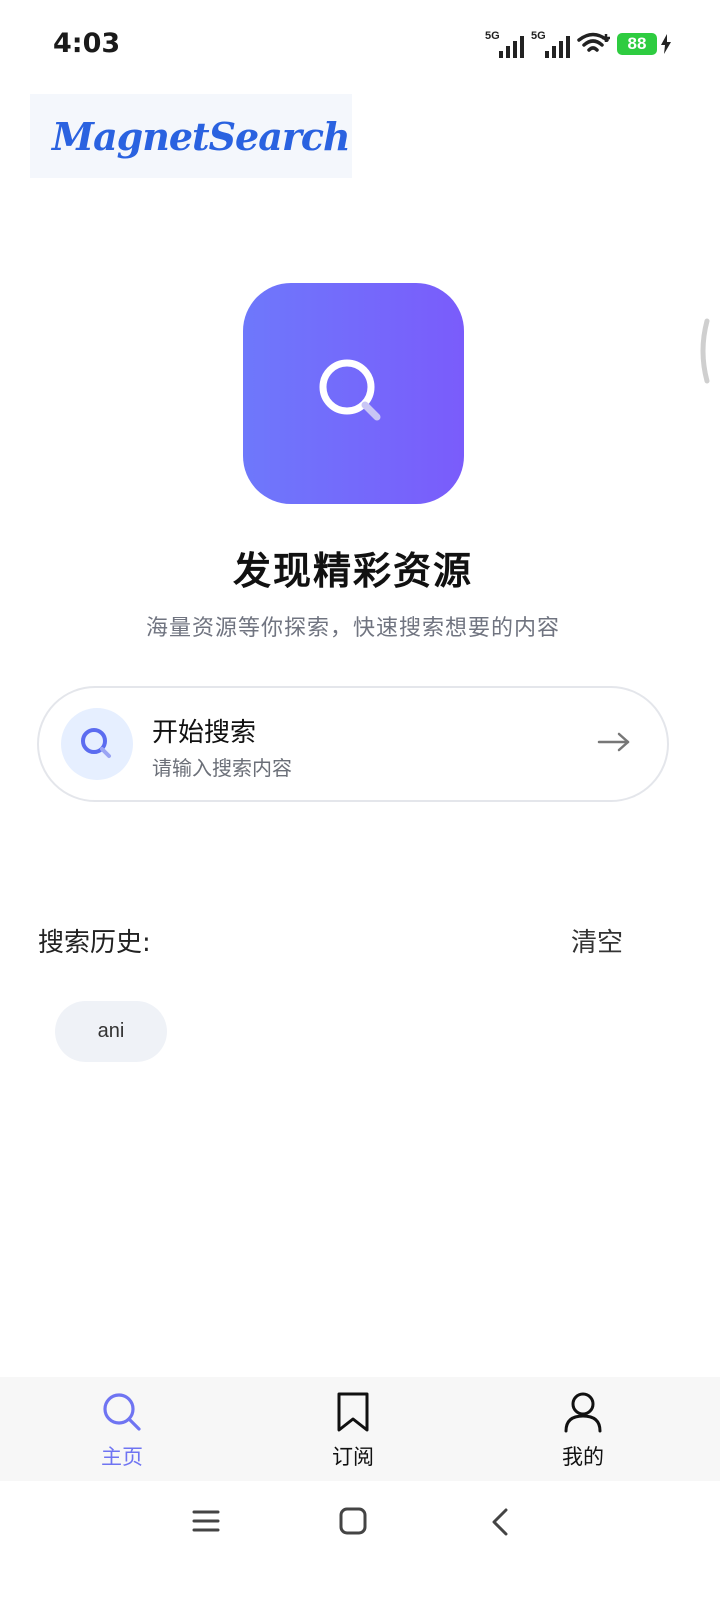  Describe the element at coordinates (666, 44) in the screenshot. I see `charging-bolt-icon` at that location.